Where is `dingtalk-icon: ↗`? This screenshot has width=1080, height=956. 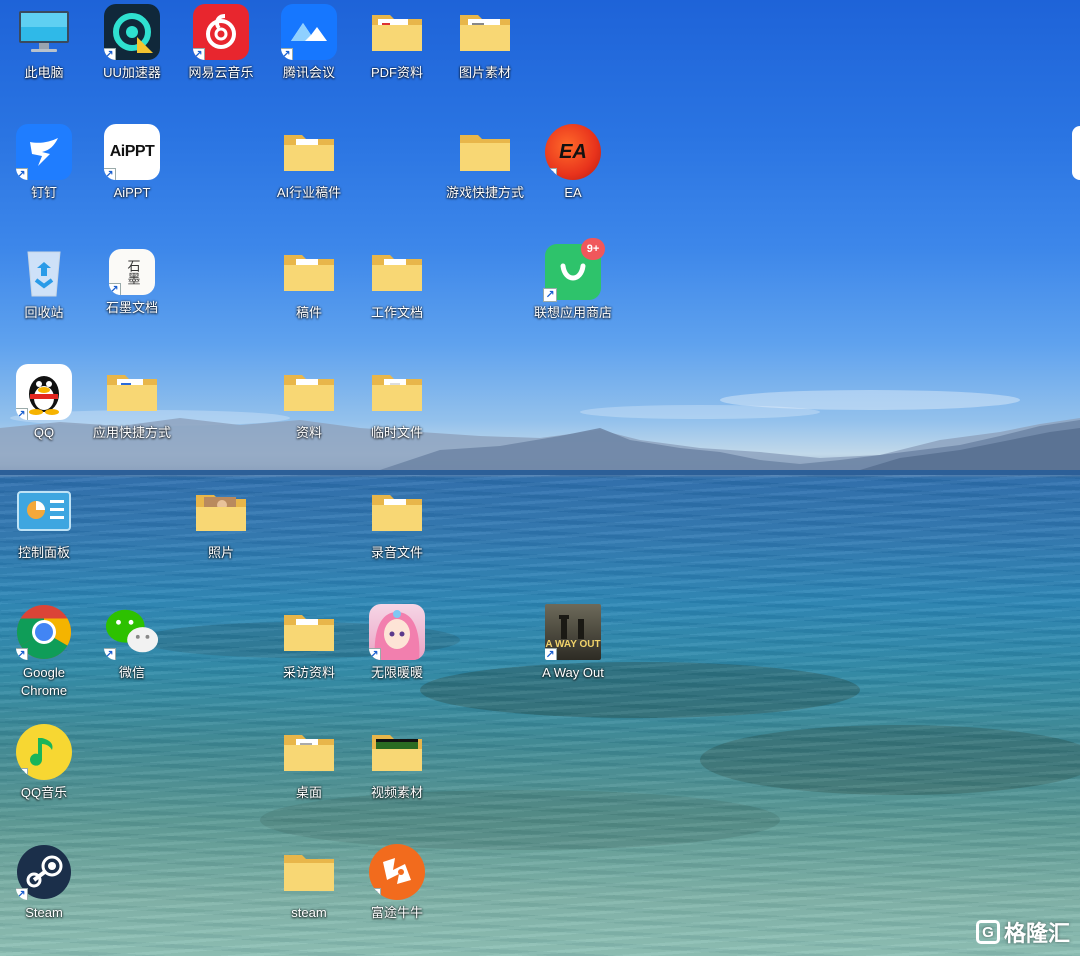
dingtalk-icon: ↗ is located at coordinates (44, 152).